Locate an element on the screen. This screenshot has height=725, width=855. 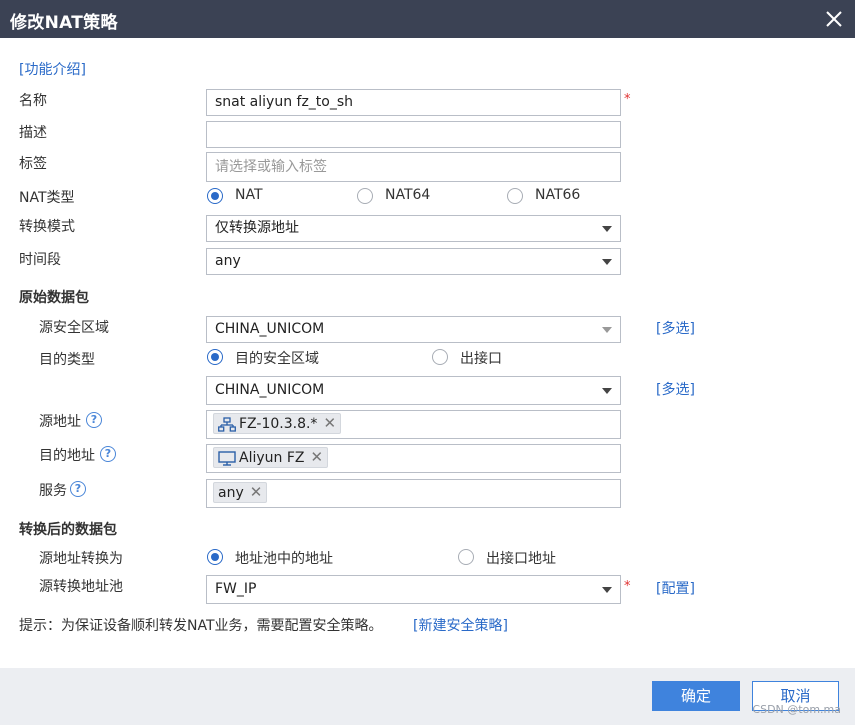
address-pool-label: 源转换地址池 is located at coordinates (81, 587).